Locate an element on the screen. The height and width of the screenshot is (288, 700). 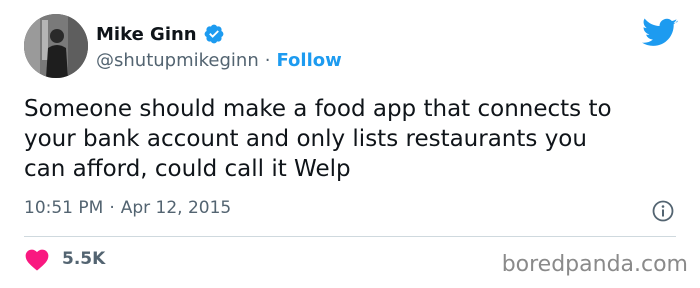
tweet-meta: 10:51 PM · Apr 12, 2015 is located at coordinates (127, 208).